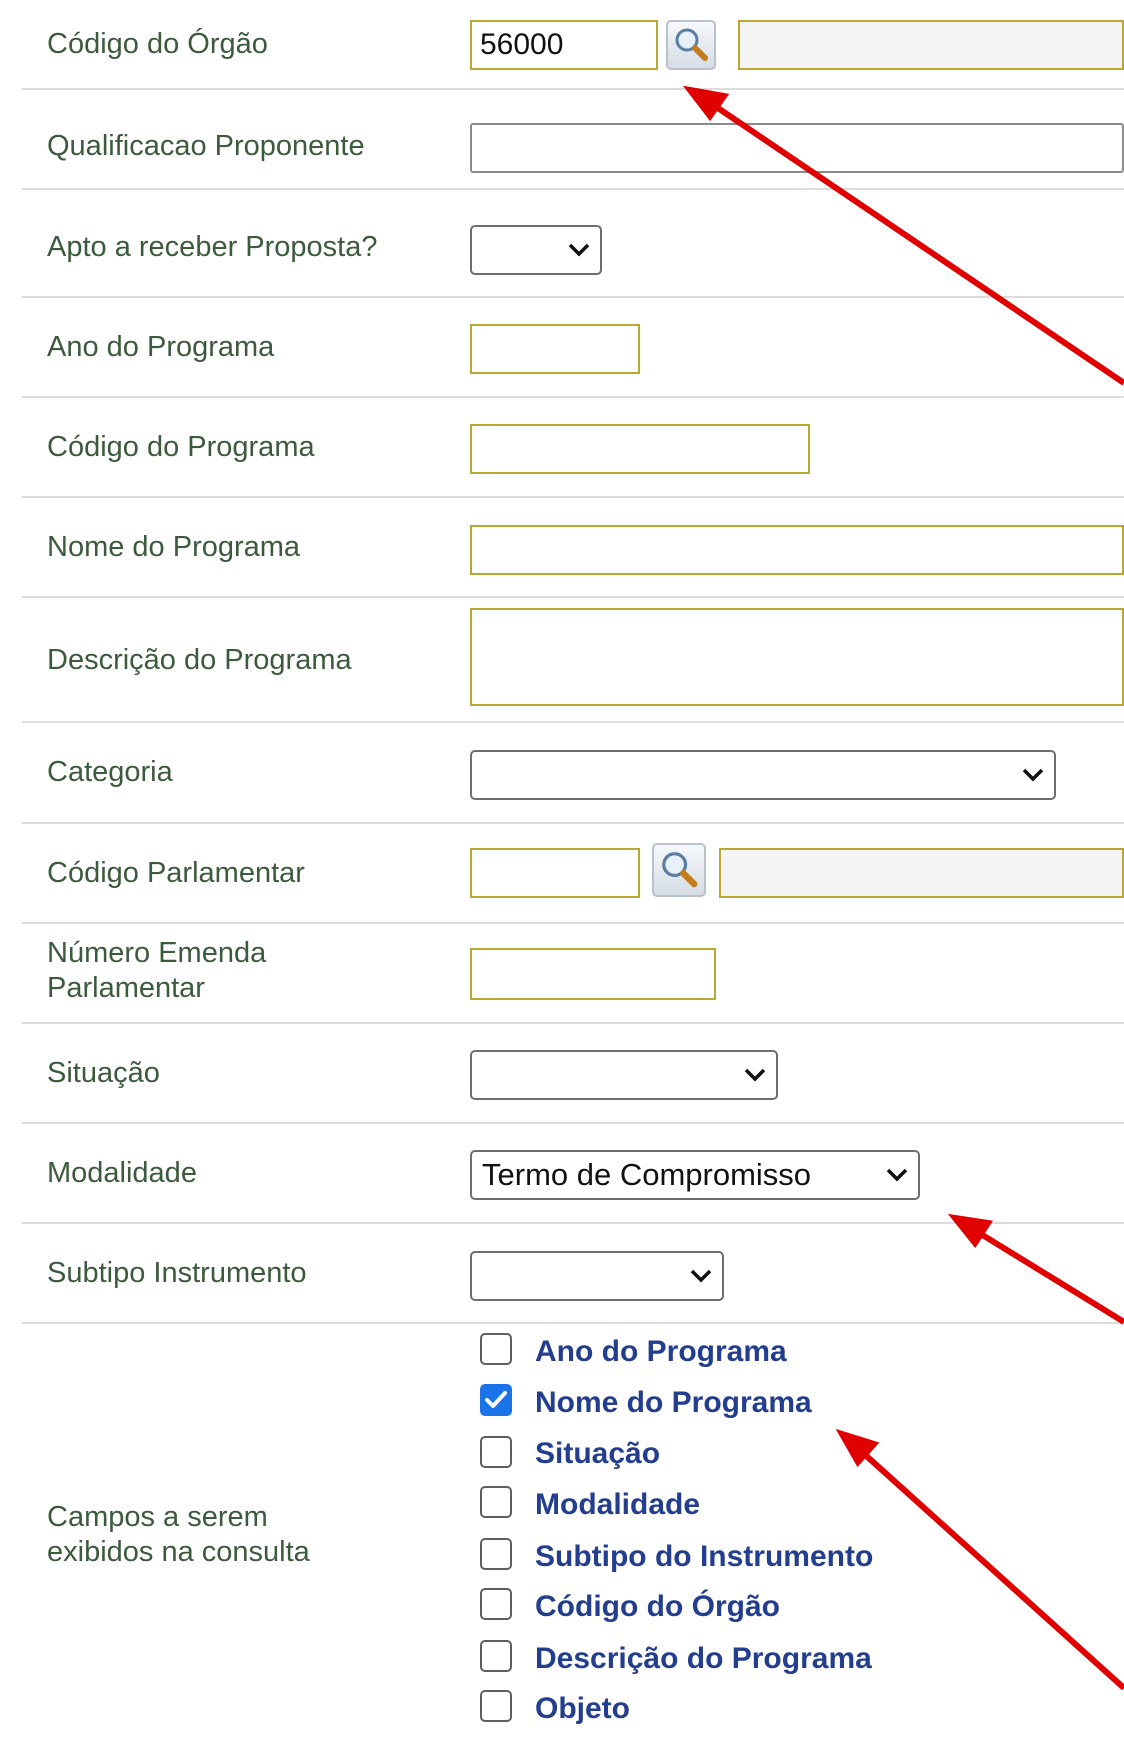  What do you see at coordinates (103, 1073) in the screenshot?
I see `situacao-label: Situação` at bounding box center [103, 1073].